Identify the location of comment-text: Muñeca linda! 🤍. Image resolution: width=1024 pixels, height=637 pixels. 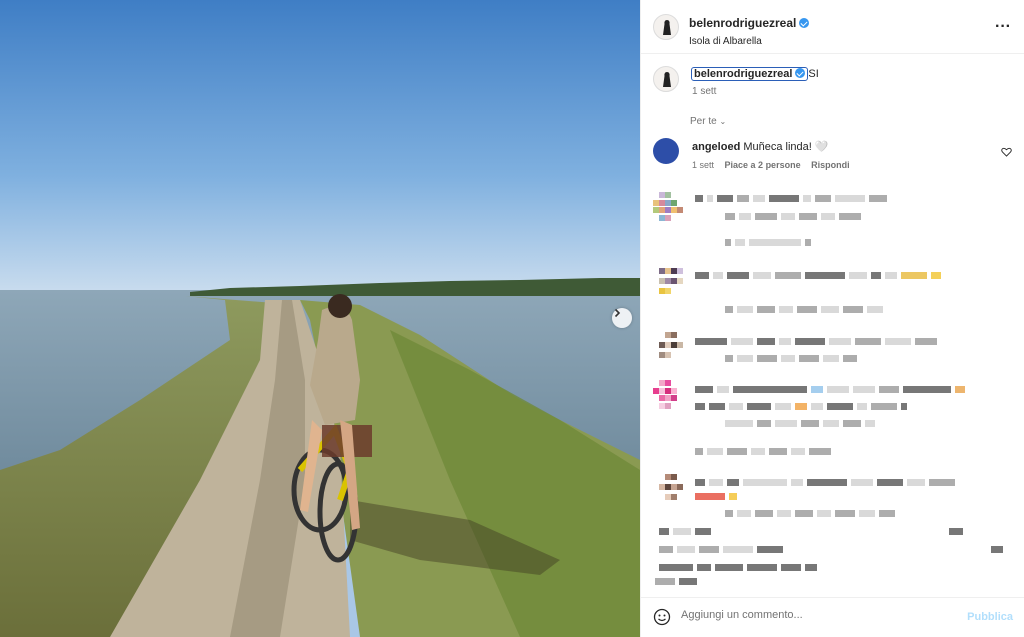
(786, 147).